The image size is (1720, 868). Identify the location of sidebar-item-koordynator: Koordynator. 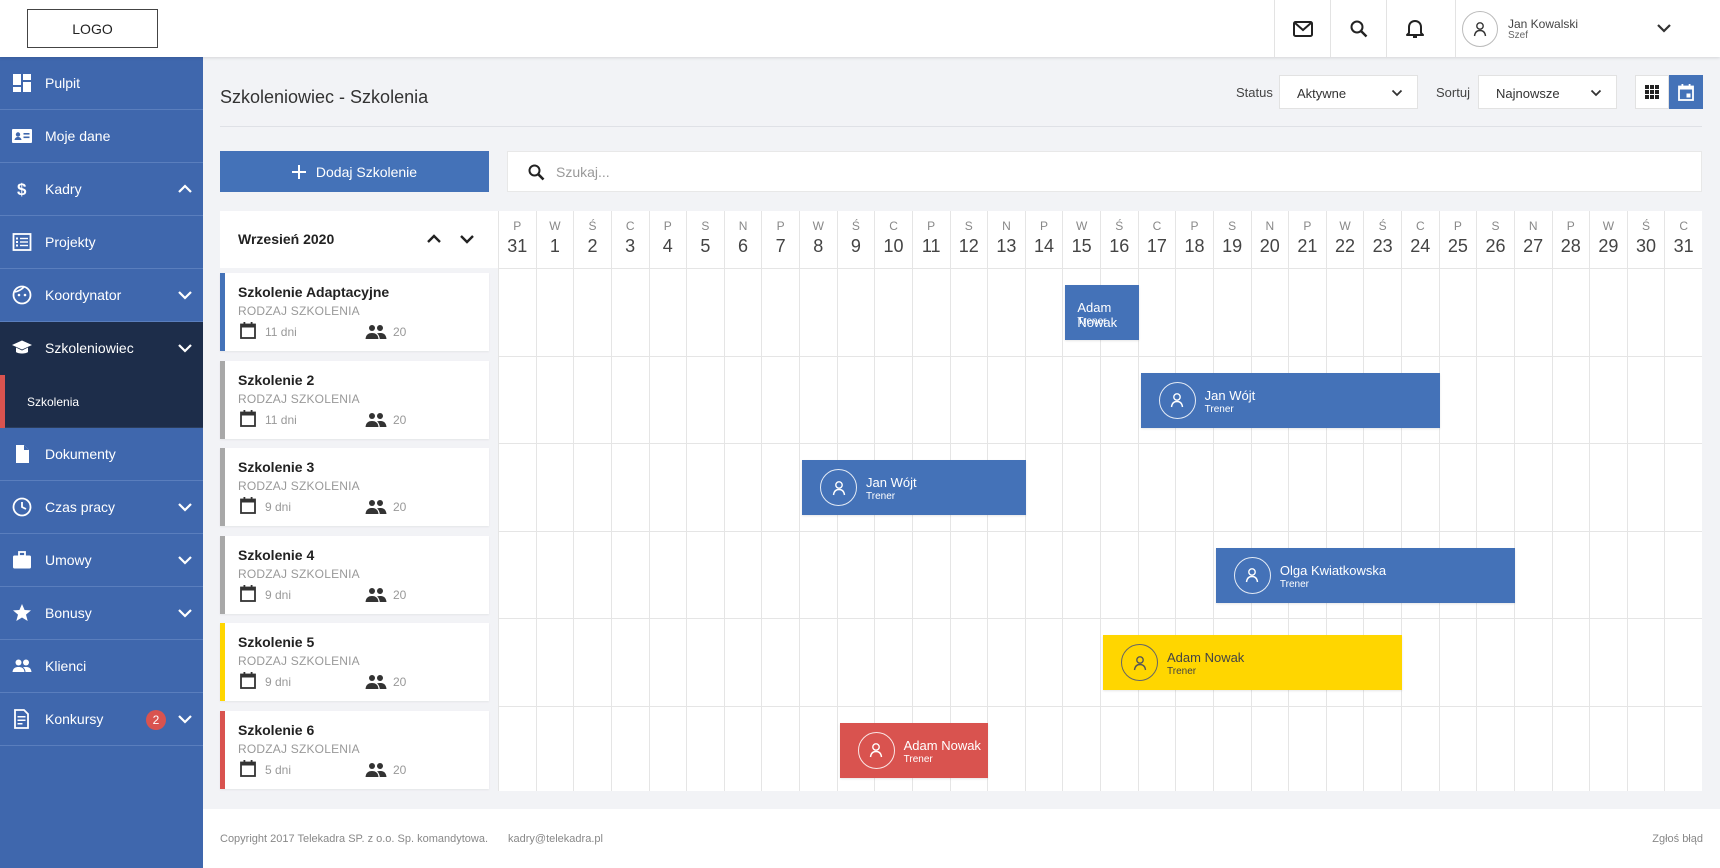
(101, 295).